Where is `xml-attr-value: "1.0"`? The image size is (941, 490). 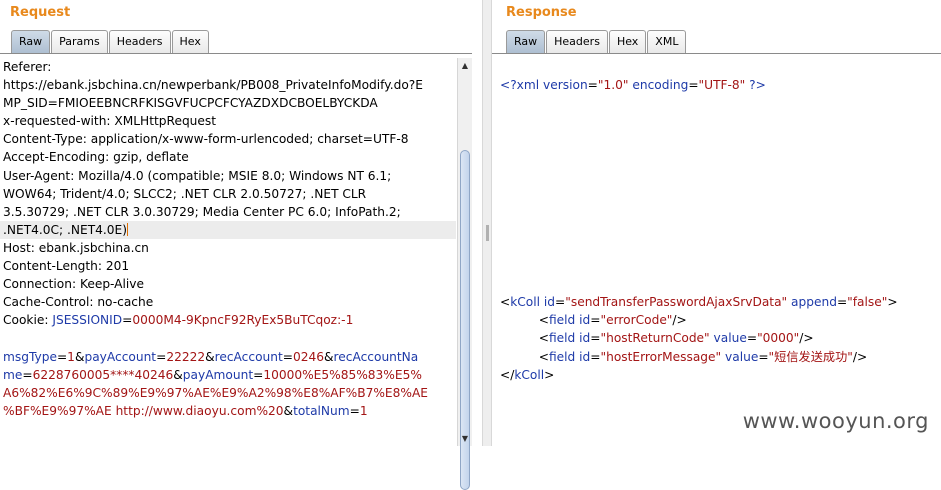
xml-attr-value: "1.0" is located at coordinates (613, 85).